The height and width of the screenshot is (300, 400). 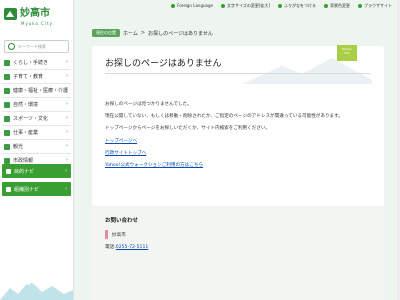 I want to click on mountain-logo-icon, so click(x=10, y=14).